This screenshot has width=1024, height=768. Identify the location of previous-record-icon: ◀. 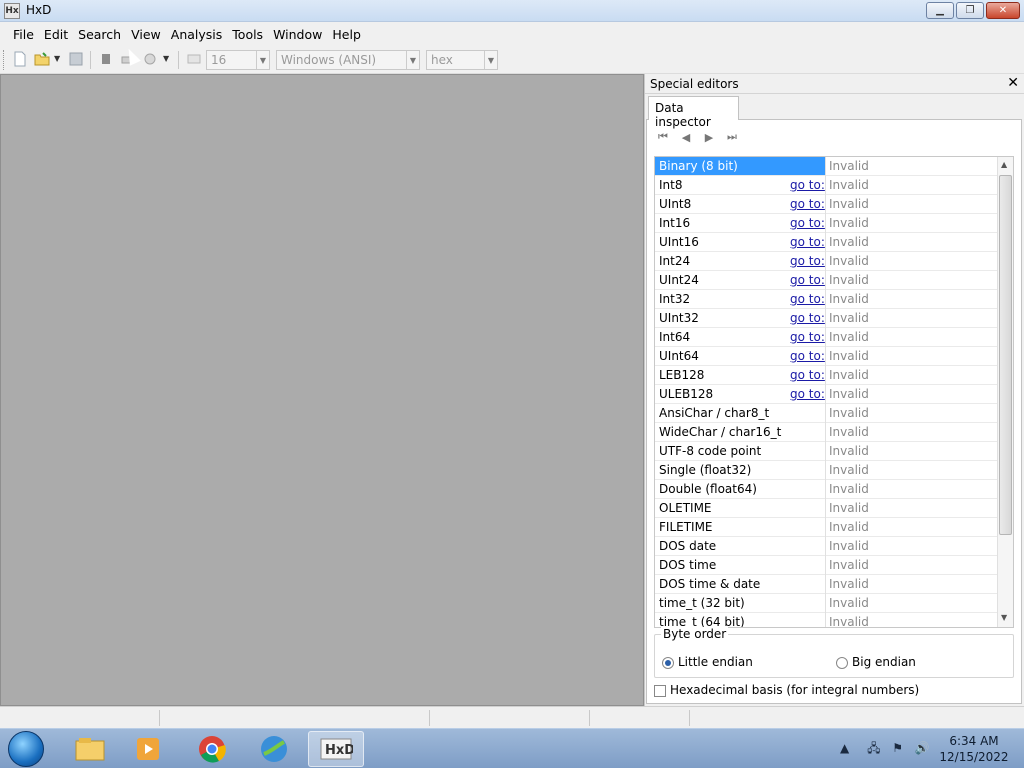
(686, 137).